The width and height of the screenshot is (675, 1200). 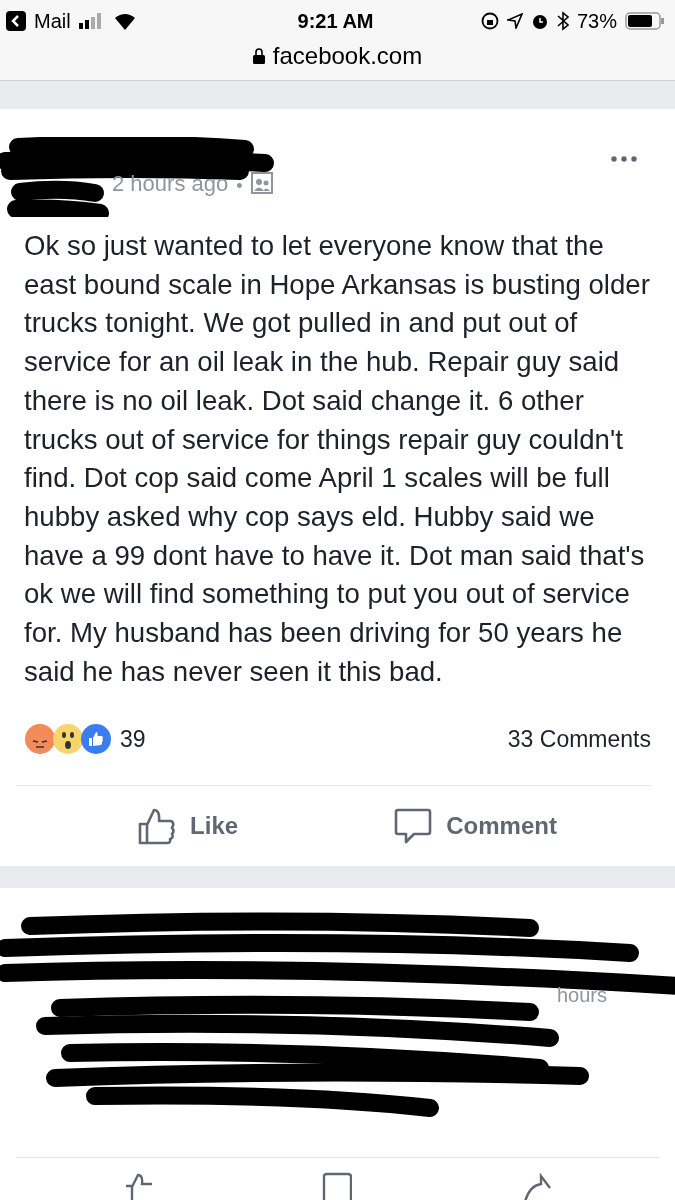 I want to click on reaction-count: 39, so click(x=133, y=739).